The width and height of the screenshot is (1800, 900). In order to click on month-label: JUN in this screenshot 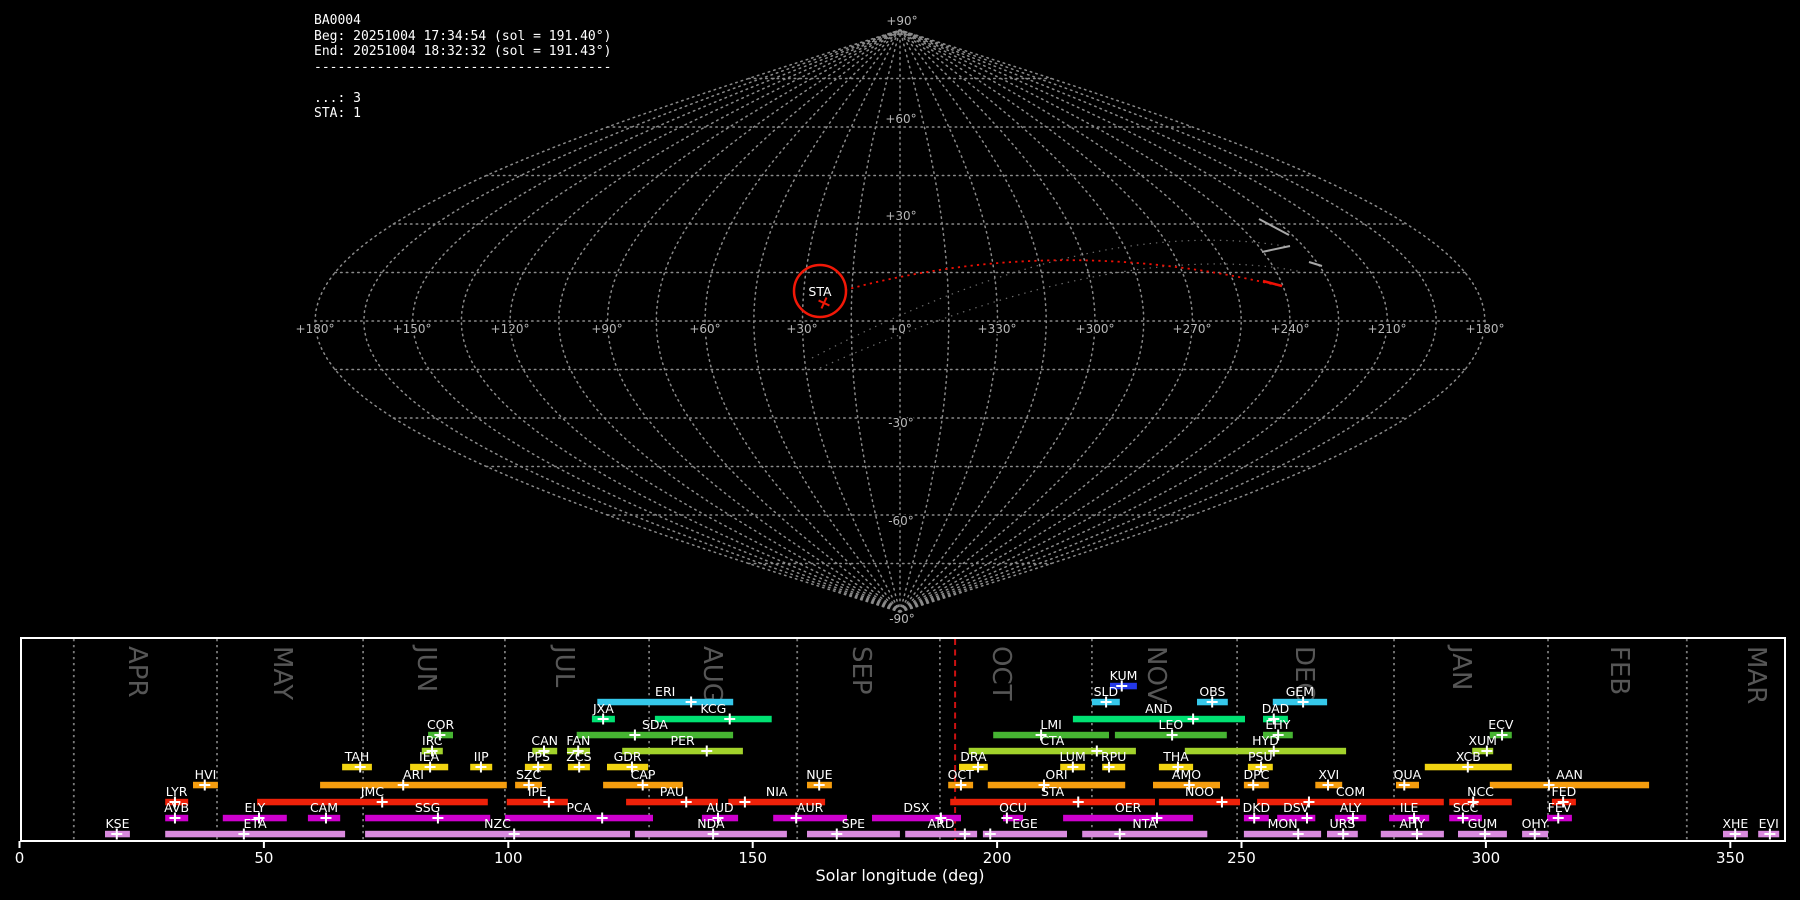, I will do `click(426, 668)`.